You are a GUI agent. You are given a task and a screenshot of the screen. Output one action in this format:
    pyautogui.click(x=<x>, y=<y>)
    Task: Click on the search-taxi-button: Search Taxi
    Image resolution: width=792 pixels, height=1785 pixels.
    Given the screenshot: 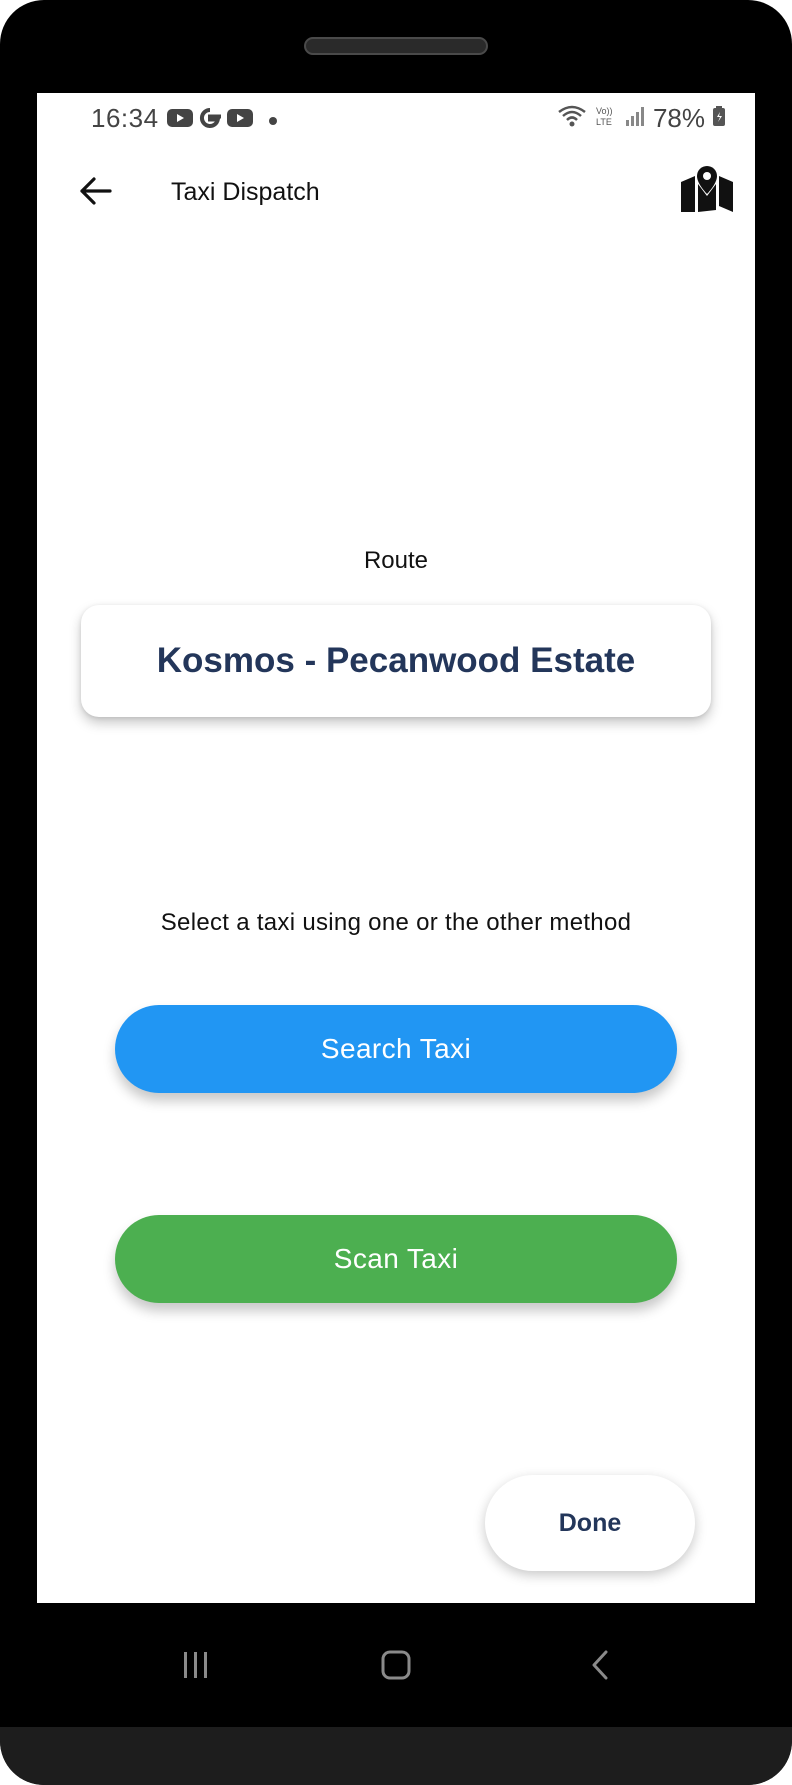 What is the action you would take?
    pyautogui.click(x=396, y=1049)
    